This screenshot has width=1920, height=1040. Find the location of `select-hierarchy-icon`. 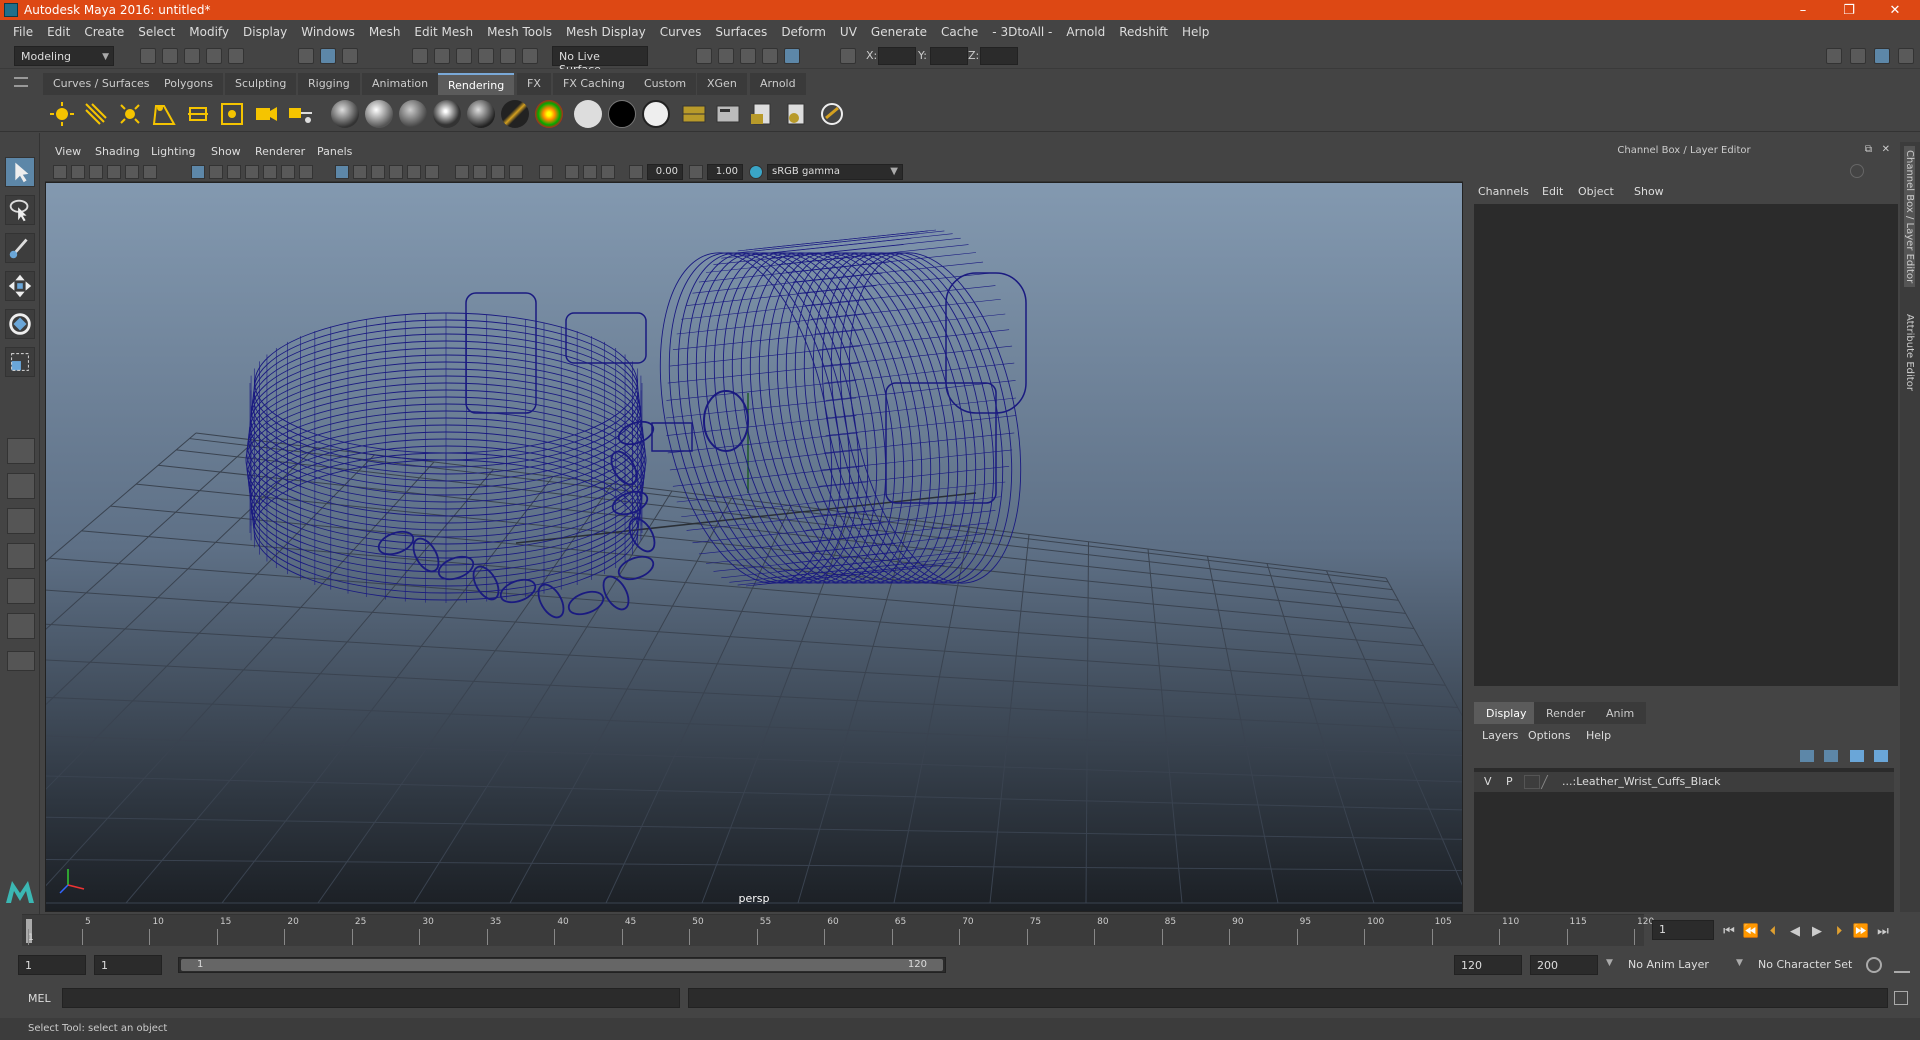

select-hierarchy-icon is located at coordinates (306, 56).